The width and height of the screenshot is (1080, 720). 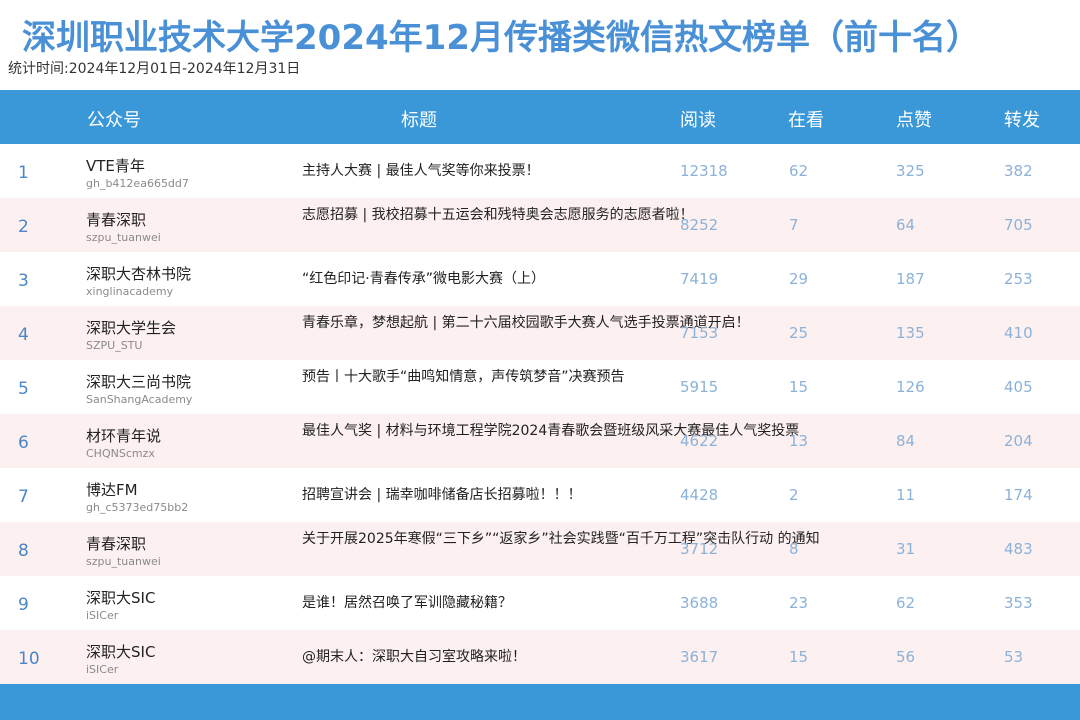 What do you see at coordinates (699, 549) in the screenshot?
I see `read-count: 3712` at bounding box center [699, 549].